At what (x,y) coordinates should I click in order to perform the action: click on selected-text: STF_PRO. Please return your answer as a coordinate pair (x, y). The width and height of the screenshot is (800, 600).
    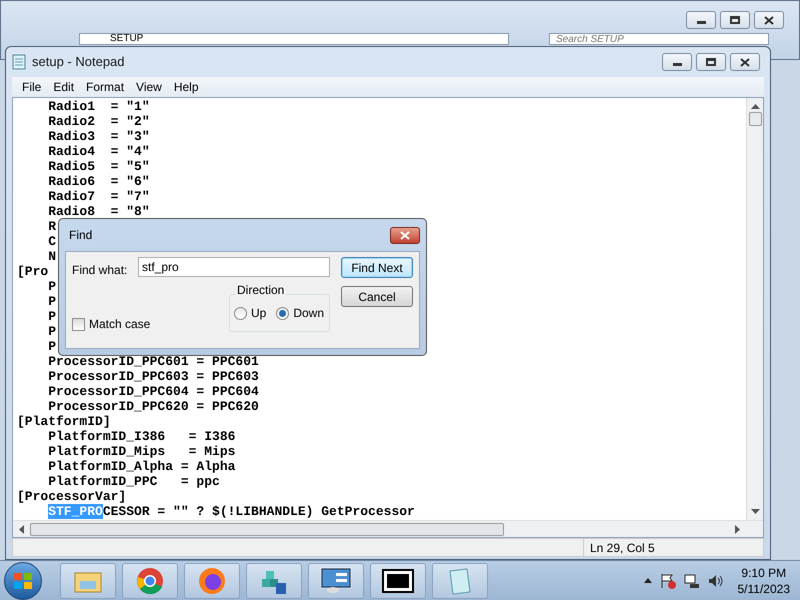
    Looking at the image, I should click on (75, 511).